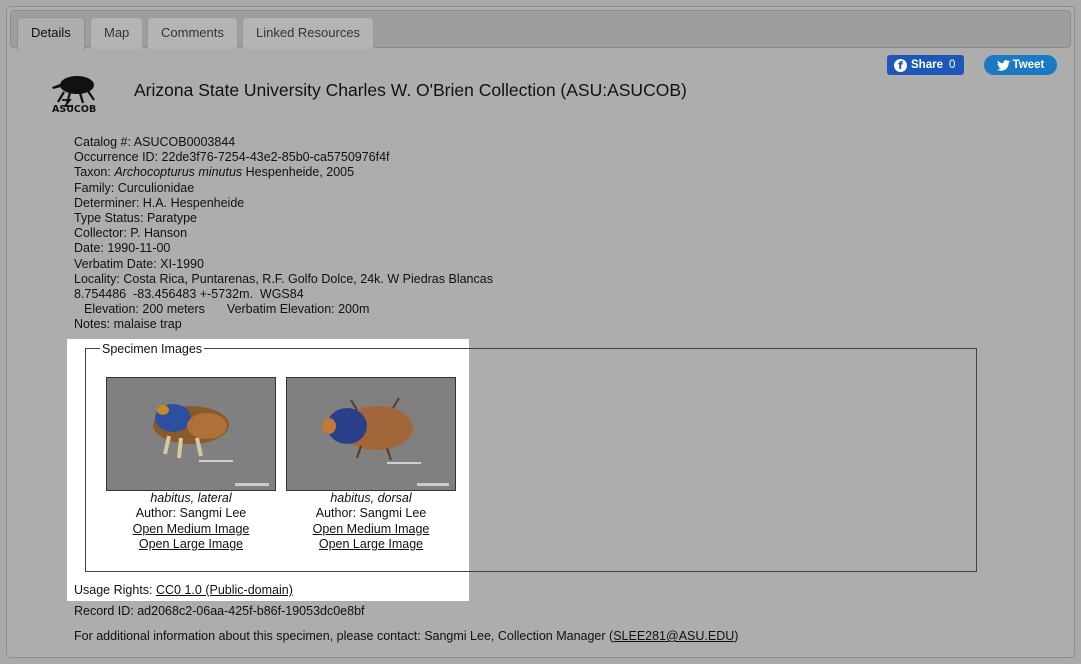 The width and height of the screenshot is (1081, 664). I want to click on tweet-button: Tweet, so click(1020, 65).